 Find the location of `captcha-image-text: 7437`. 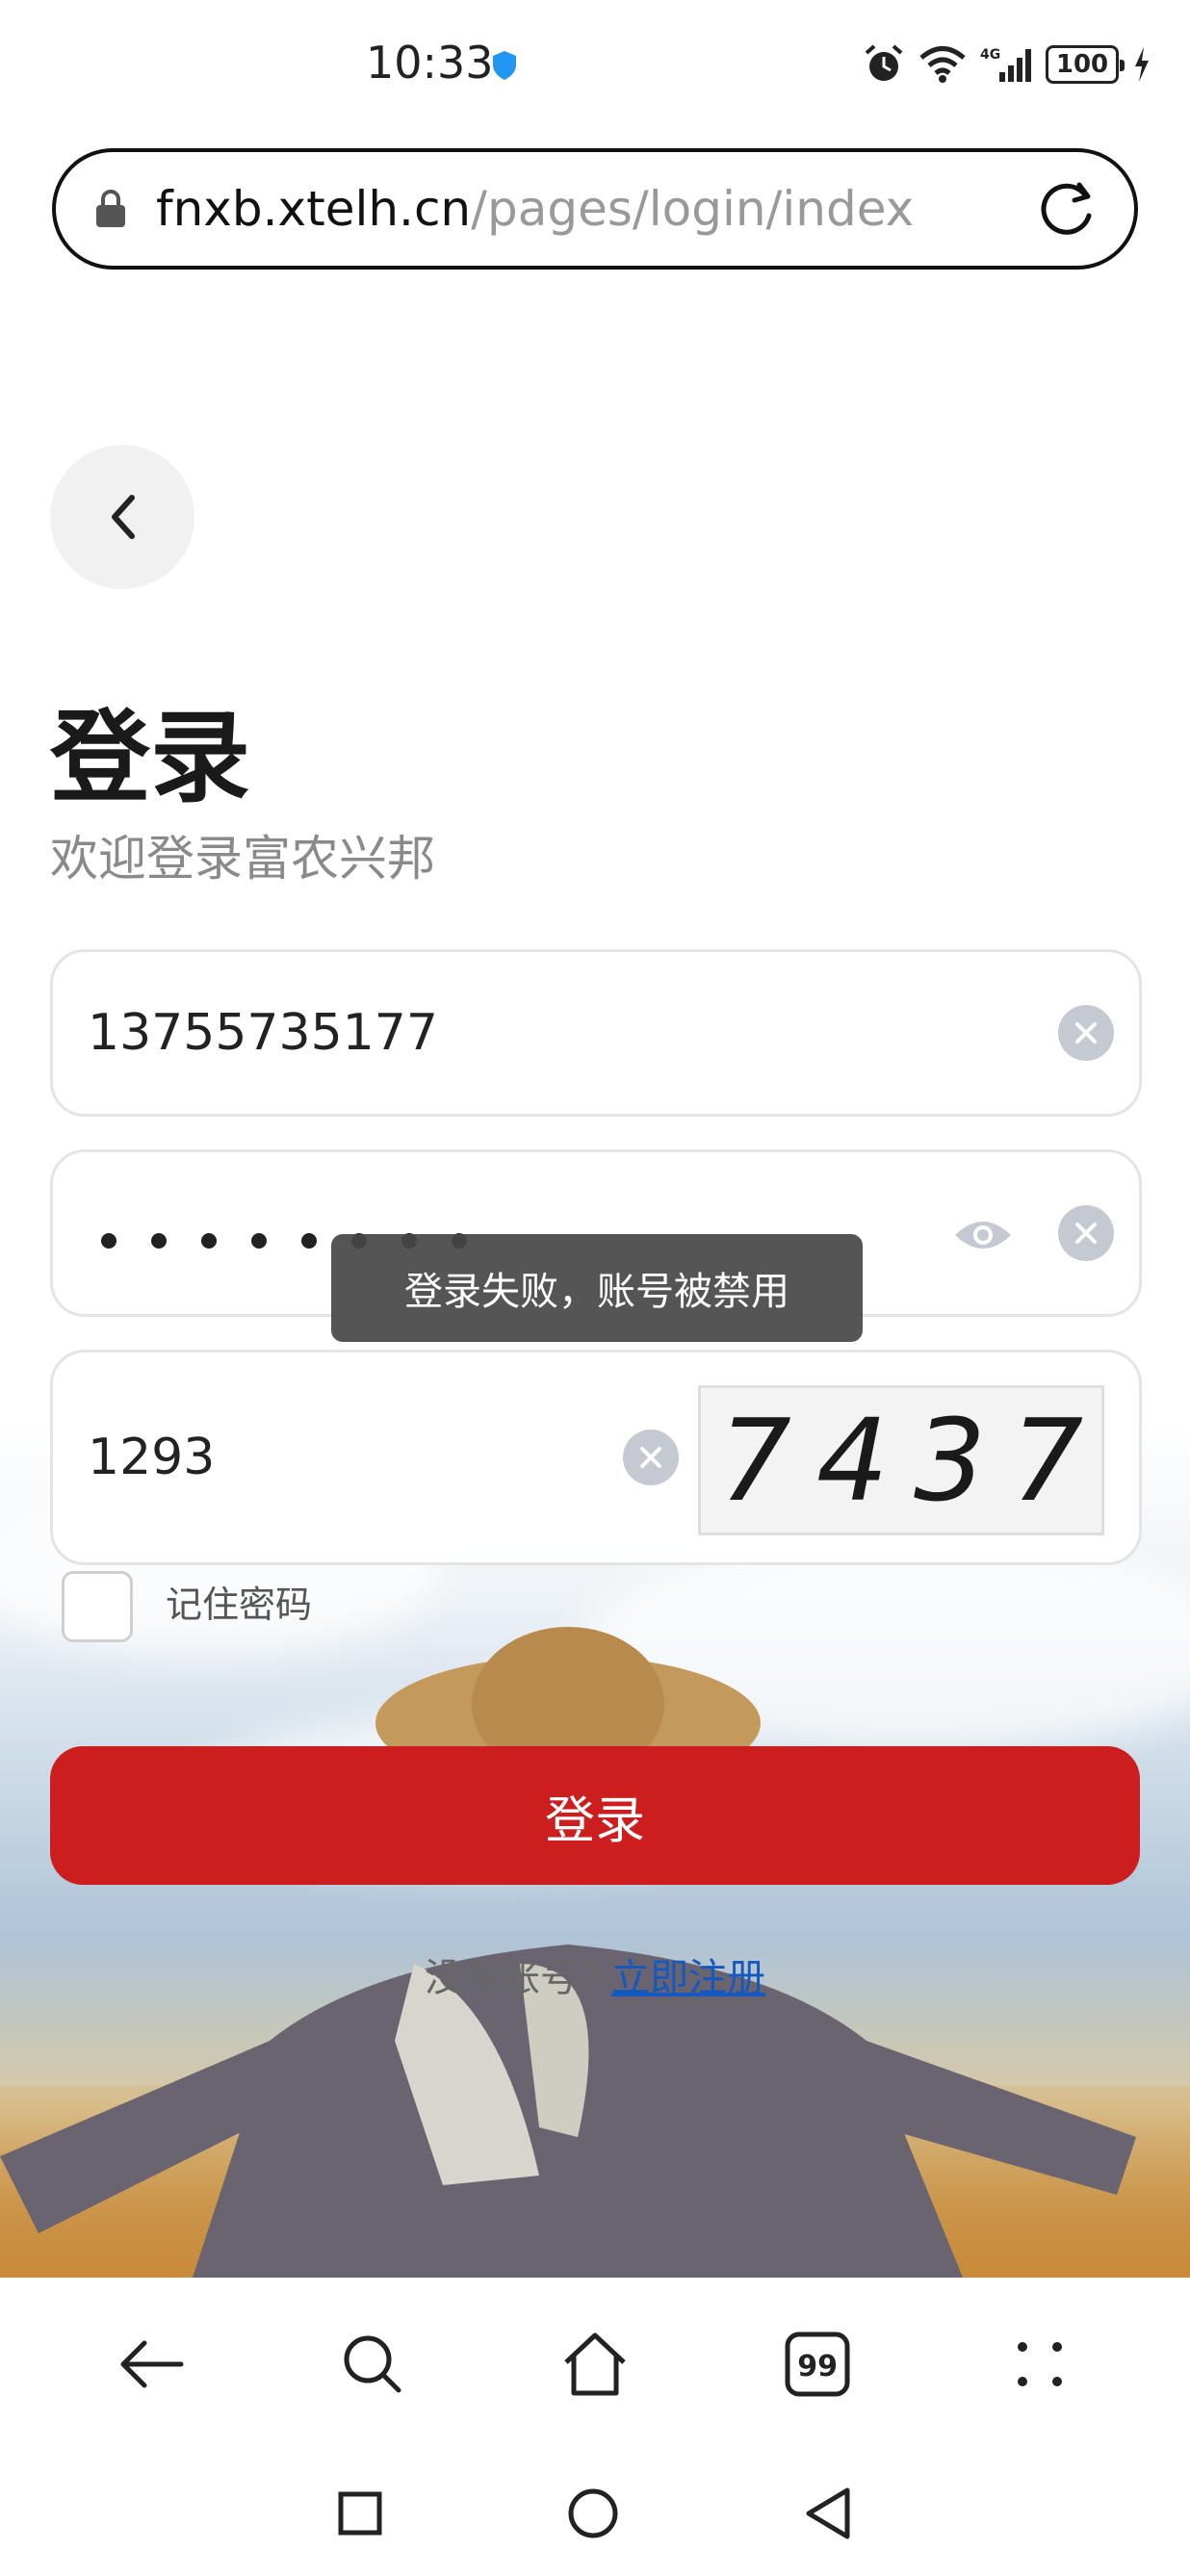

captcha-image-text: 7437 is located at coordinates (914, 1461).